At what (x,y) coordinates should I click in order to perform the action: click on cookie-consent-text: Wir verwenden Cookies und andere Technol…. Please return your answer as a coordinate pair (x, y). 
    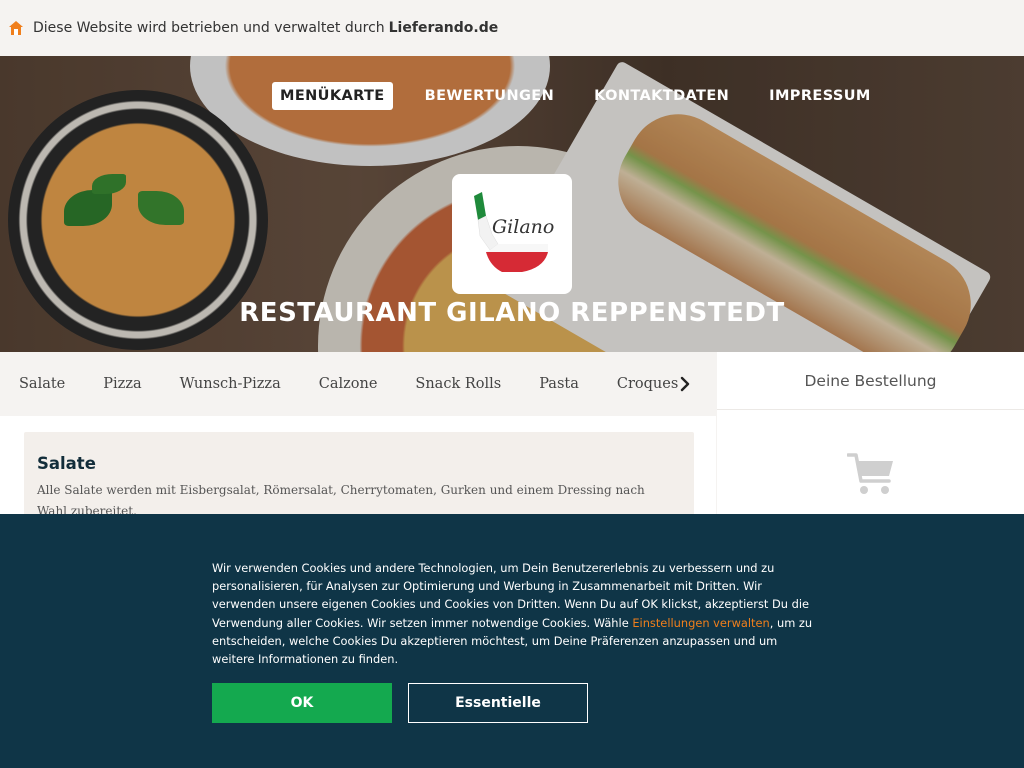
    Looking at the image, I should click on (515, 613).